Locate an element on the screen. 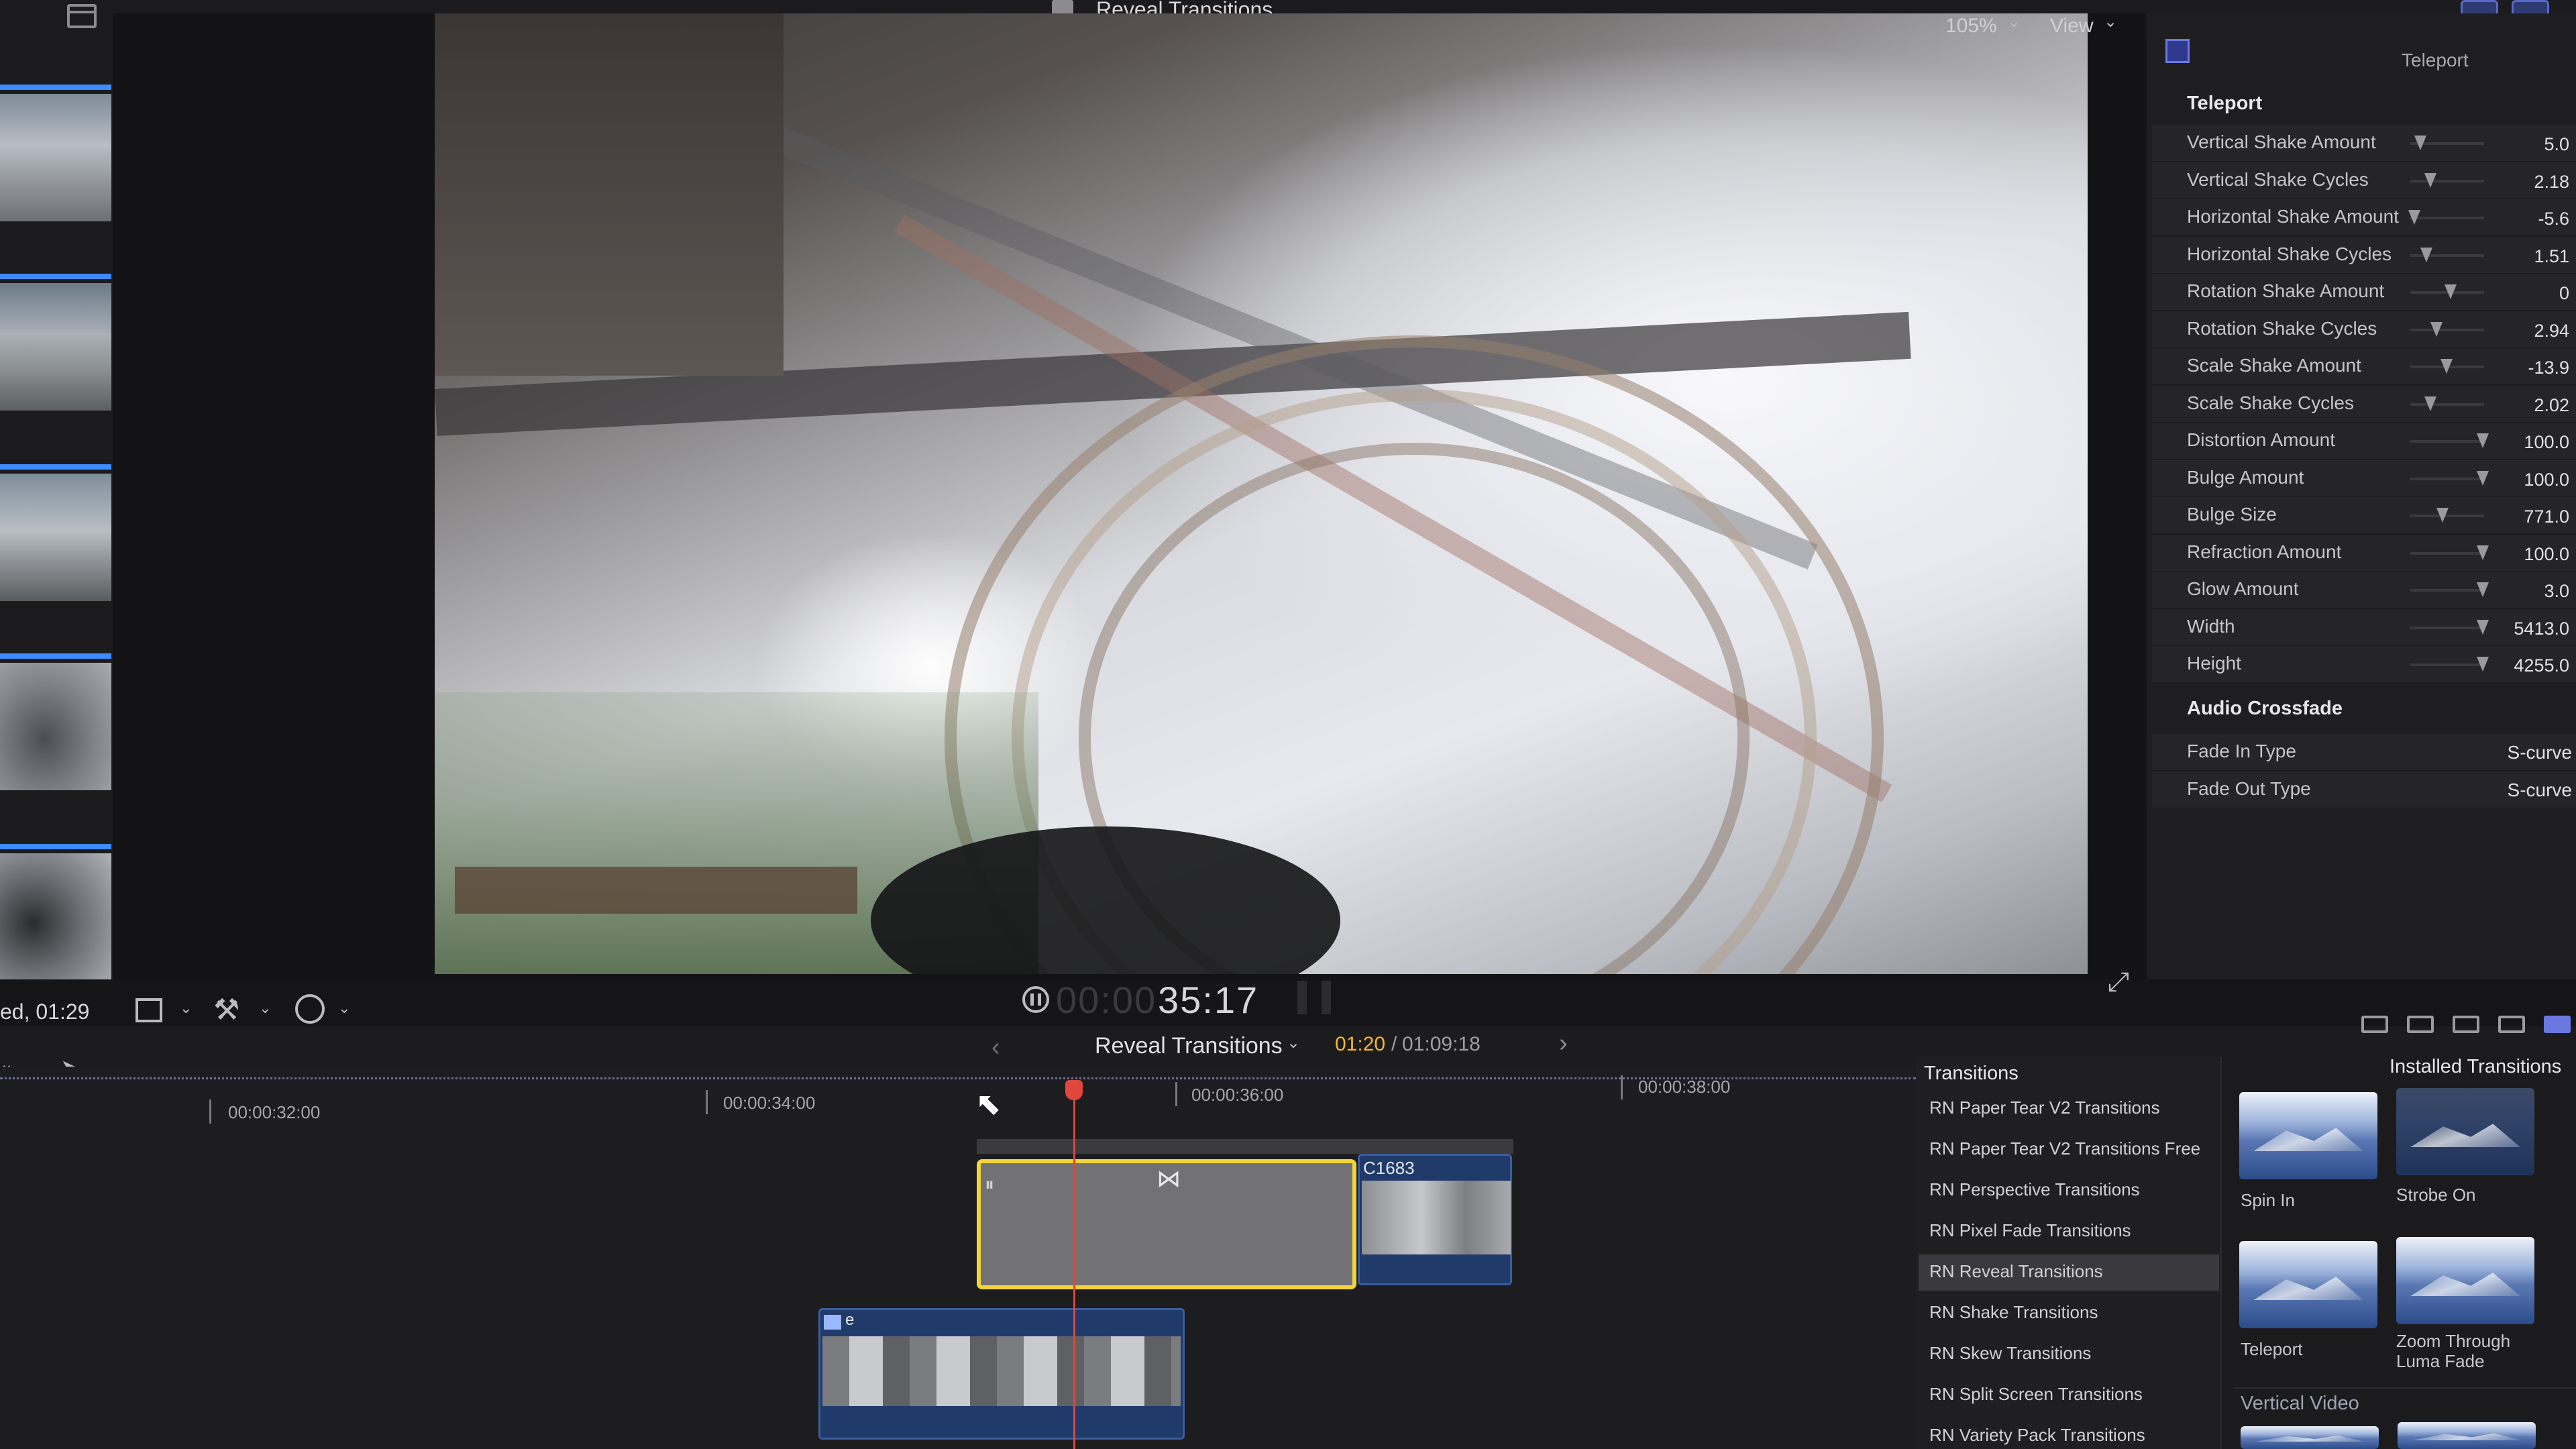 The image size is (2576, 1449). parameter-row: Scale Shake Cycles 2.02 is located at coordinates (2364, 404).